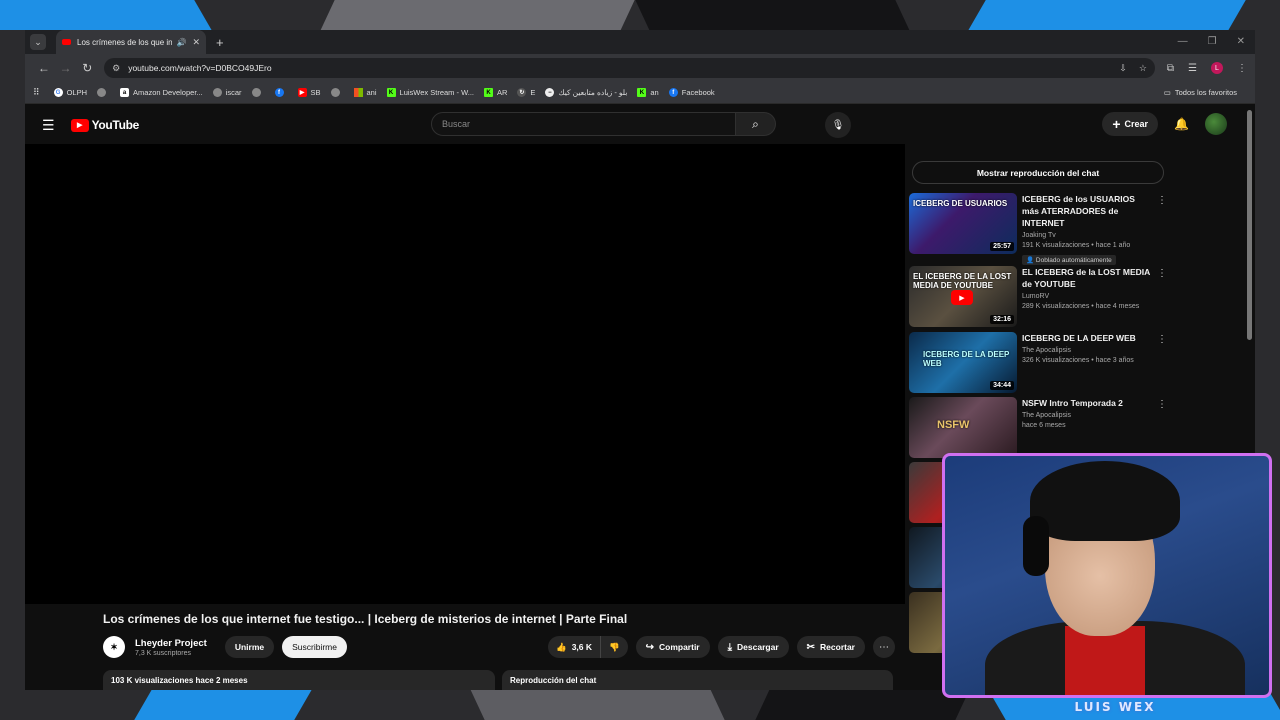  Describe the element at coordinates (1249, 225) in the screenshot. I see `page-scrollbar` at that location.